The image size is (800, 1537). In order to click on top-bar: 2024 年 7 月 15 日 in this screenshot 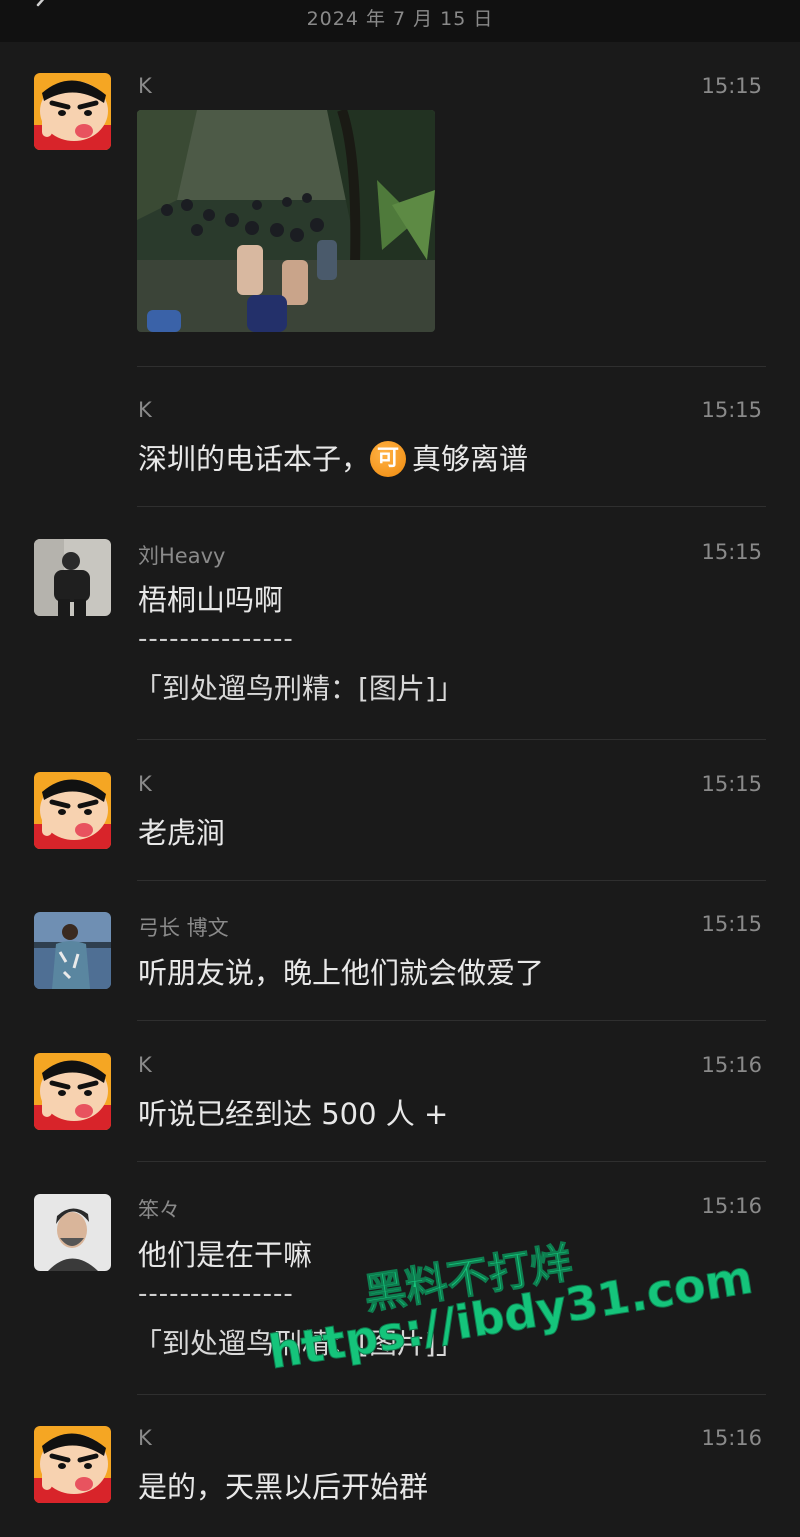, I will do `click(400, 21)`.